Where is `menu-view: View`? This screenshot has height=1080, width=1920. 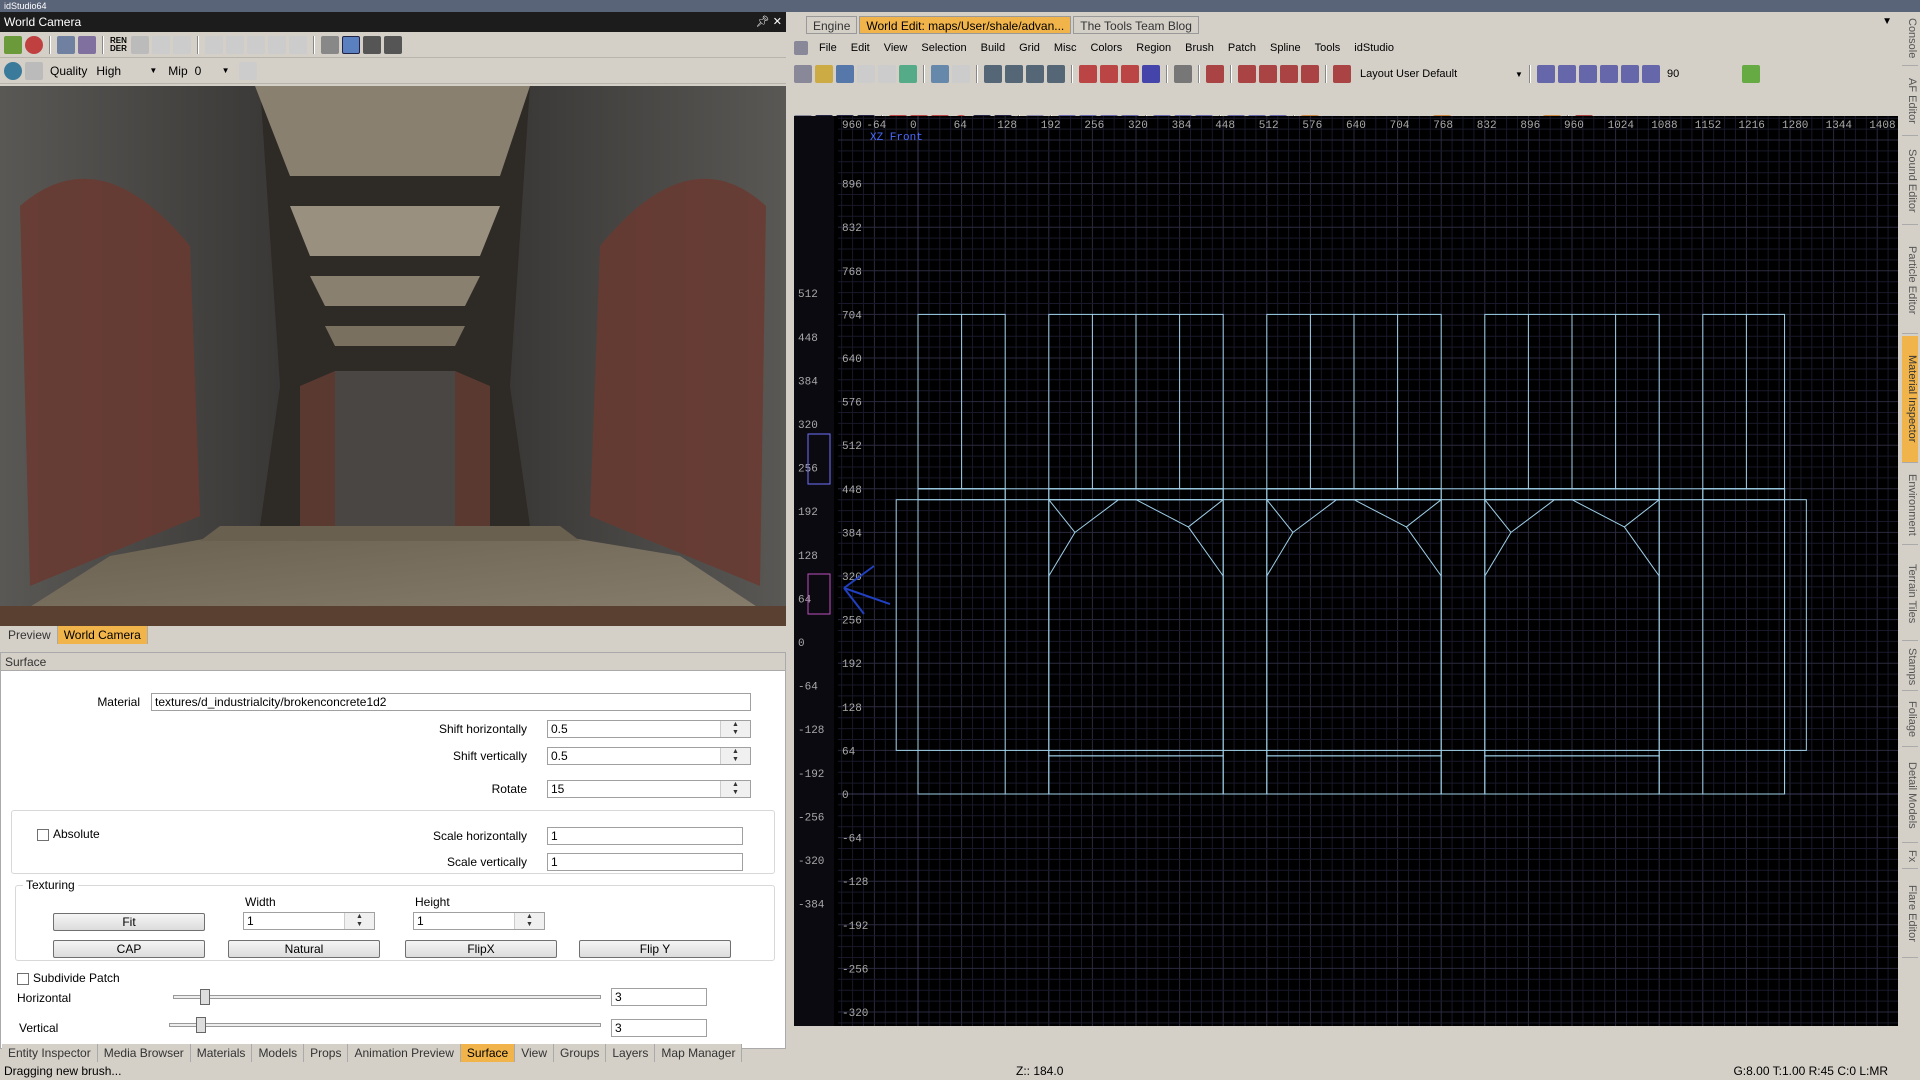 menu-view: View is located at coordinates (896, 48).